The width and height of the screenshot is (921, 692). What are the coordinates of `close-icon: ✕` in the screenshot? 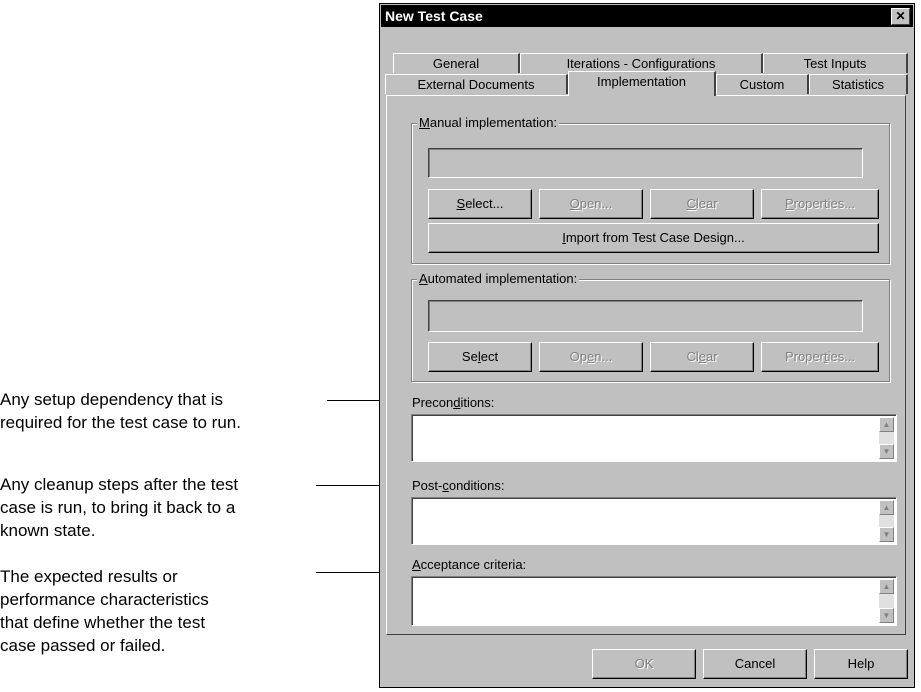 It's located at (900, 16).